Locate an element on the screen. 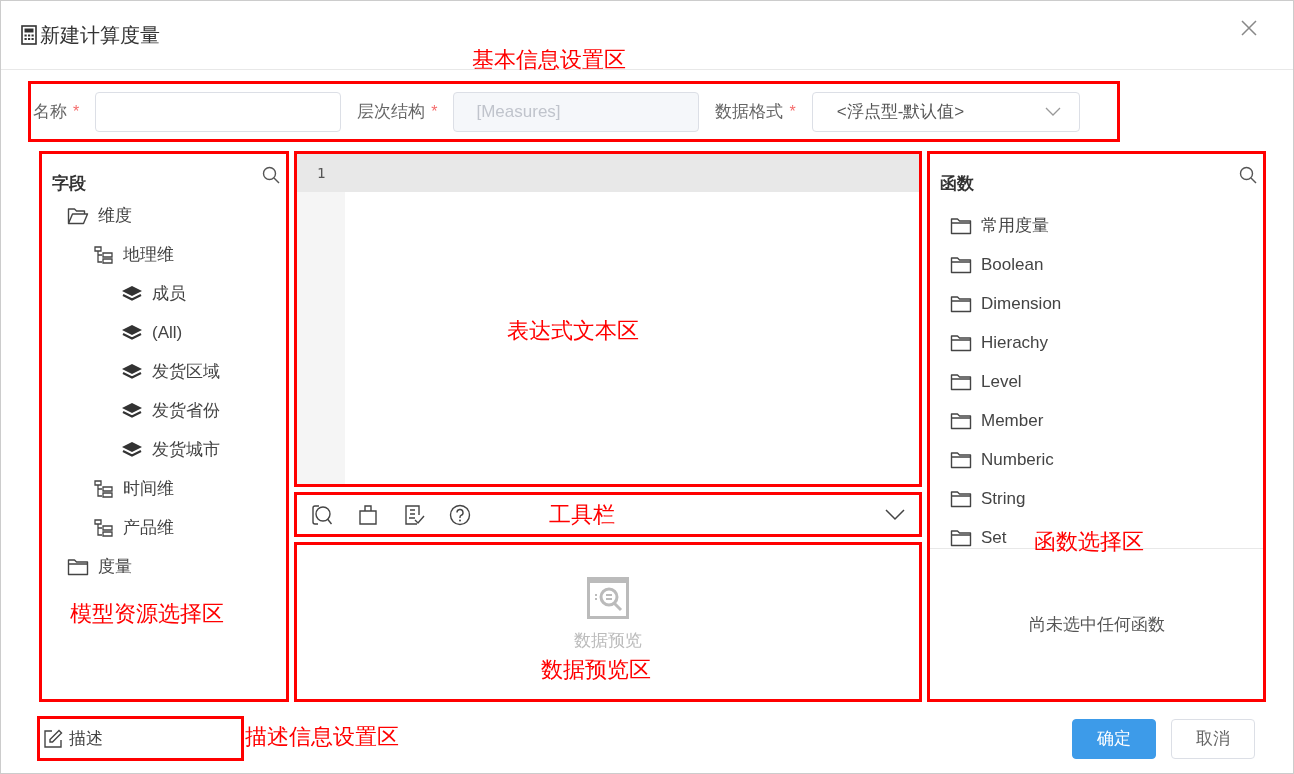 The image size is (1294, 774). field-label: 层次结构 is located at coordinates (391, 112).